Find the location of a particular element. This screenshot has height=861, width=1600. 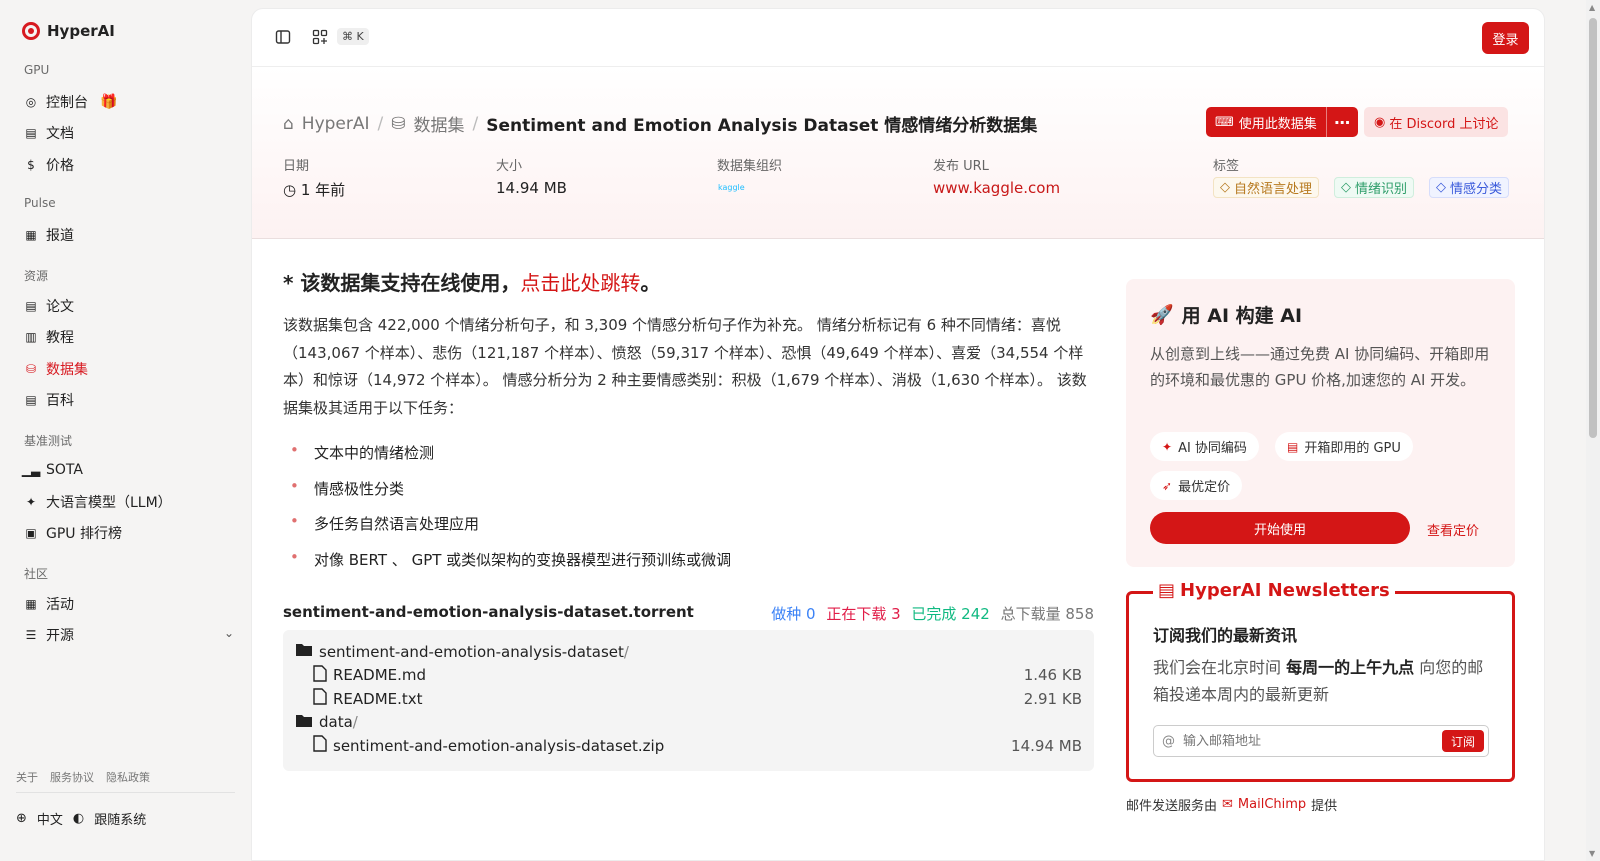

sidebar-item-label: 百科 is located at coordinates (60, 401).